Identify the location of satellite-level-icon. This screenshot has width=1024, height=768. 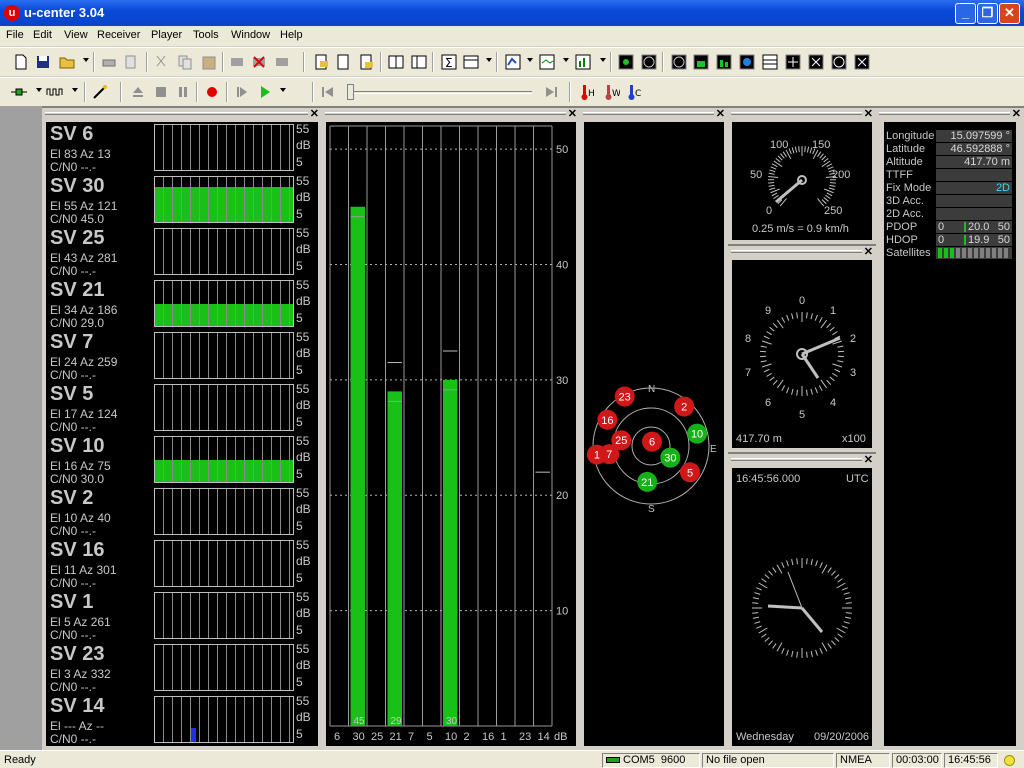
(701, 62).